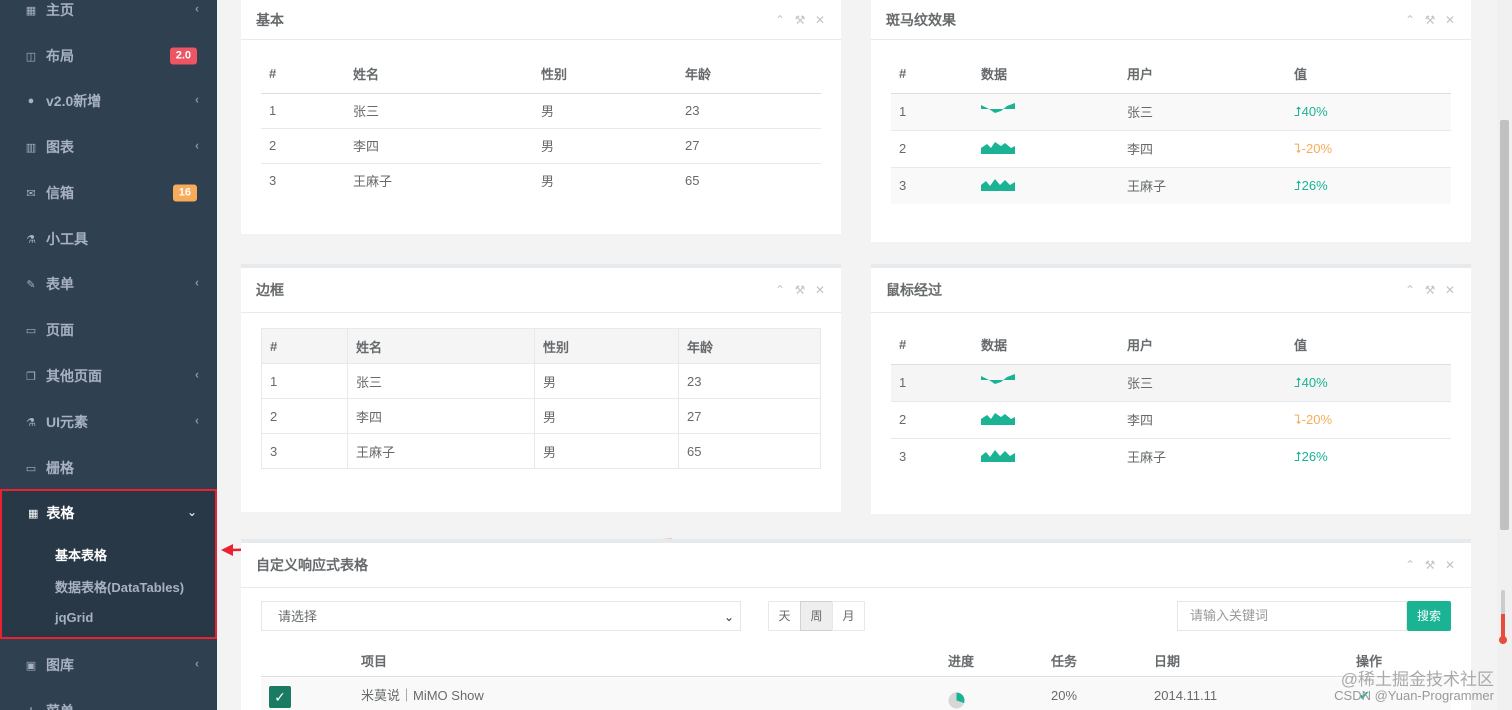 This screenshot has width=1512, height=710. Describe the element at coordinates (1292, 616) in the screenshot. I see `search-input: 请输入关键词` at that location.